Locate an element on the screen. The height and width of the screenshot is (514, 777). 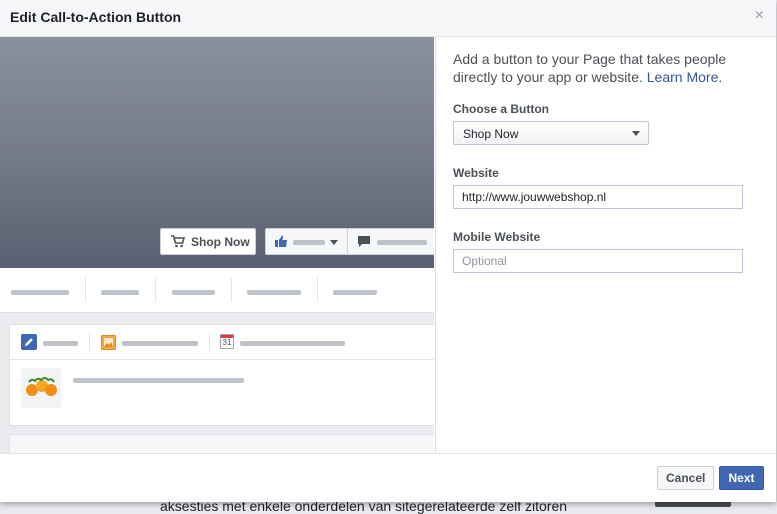
page-avatar-icon is located at coordinates (41, 388).